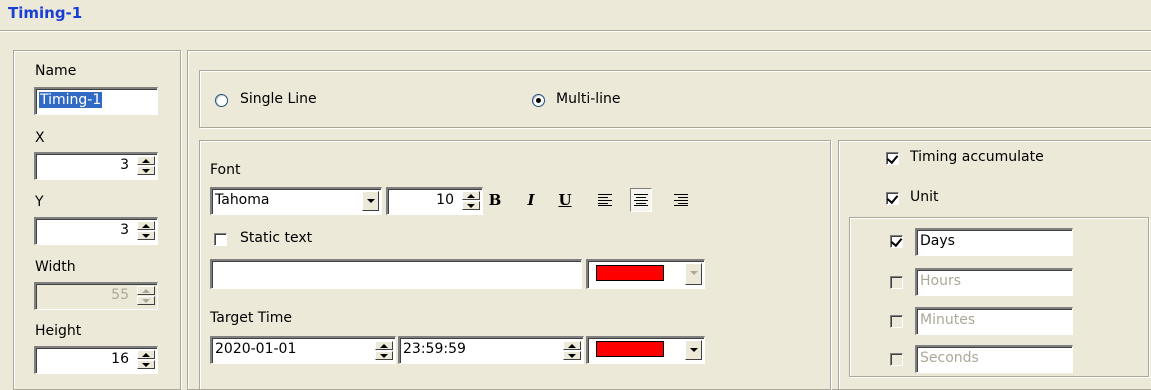 Image resolution: width=1151 pixels, height=390 pixels. What do you see at coordinates (693, 274) in the screenshot?
I see `static-text-color-dropdown-icon` at bounding box center [693, 274].